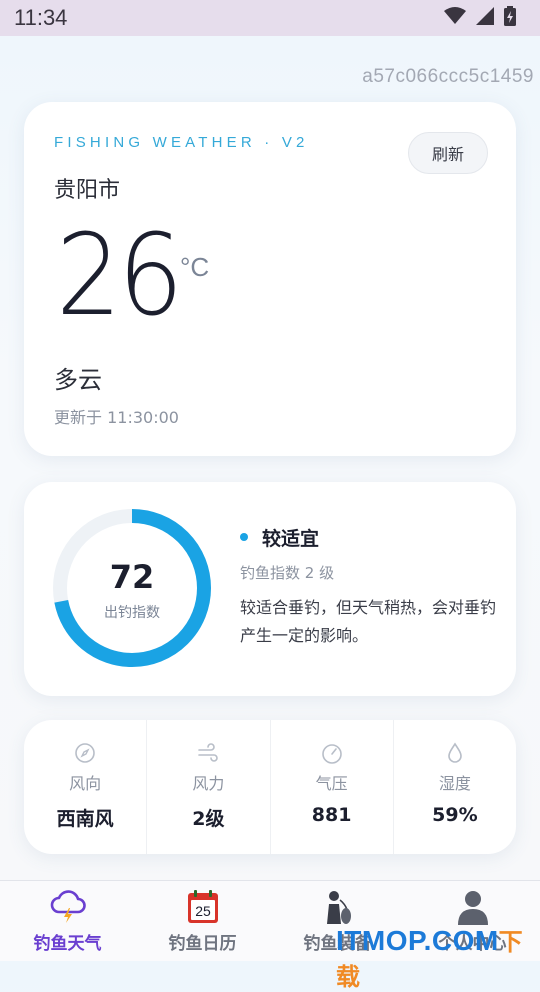 Image resolution: width=540 pixels, height=992 pixels. I want to click on temperature-unit: °C, so click(195, 267).